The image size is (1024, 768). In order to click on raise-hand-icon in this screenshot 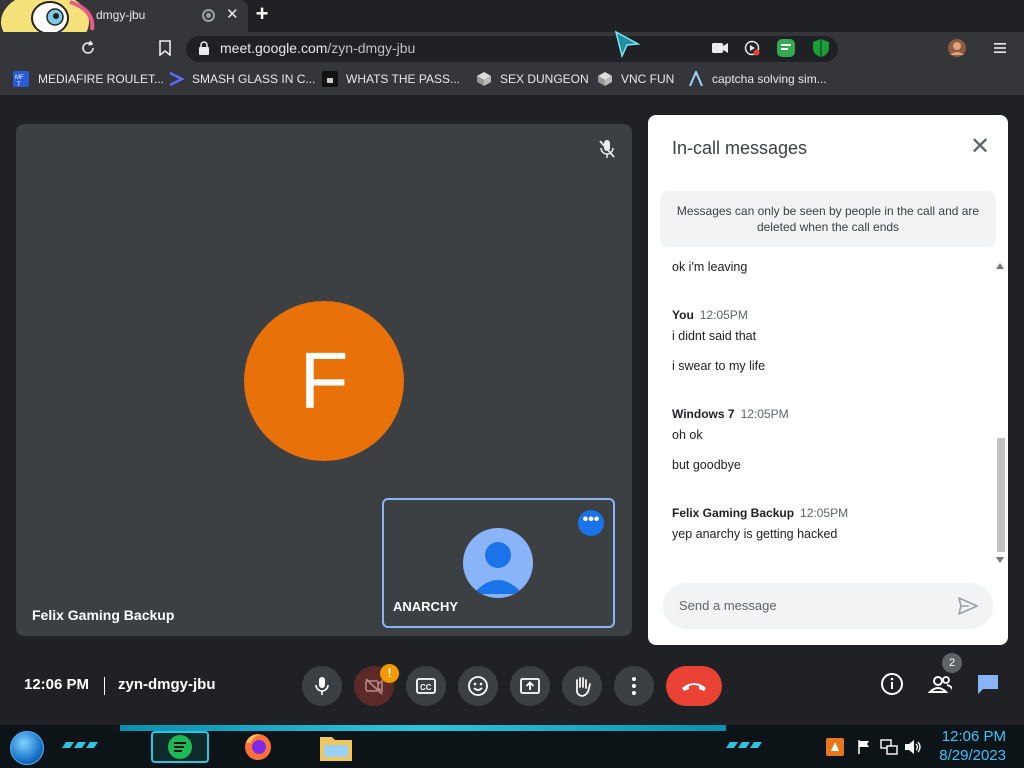, I will do `click(583, 687)`.